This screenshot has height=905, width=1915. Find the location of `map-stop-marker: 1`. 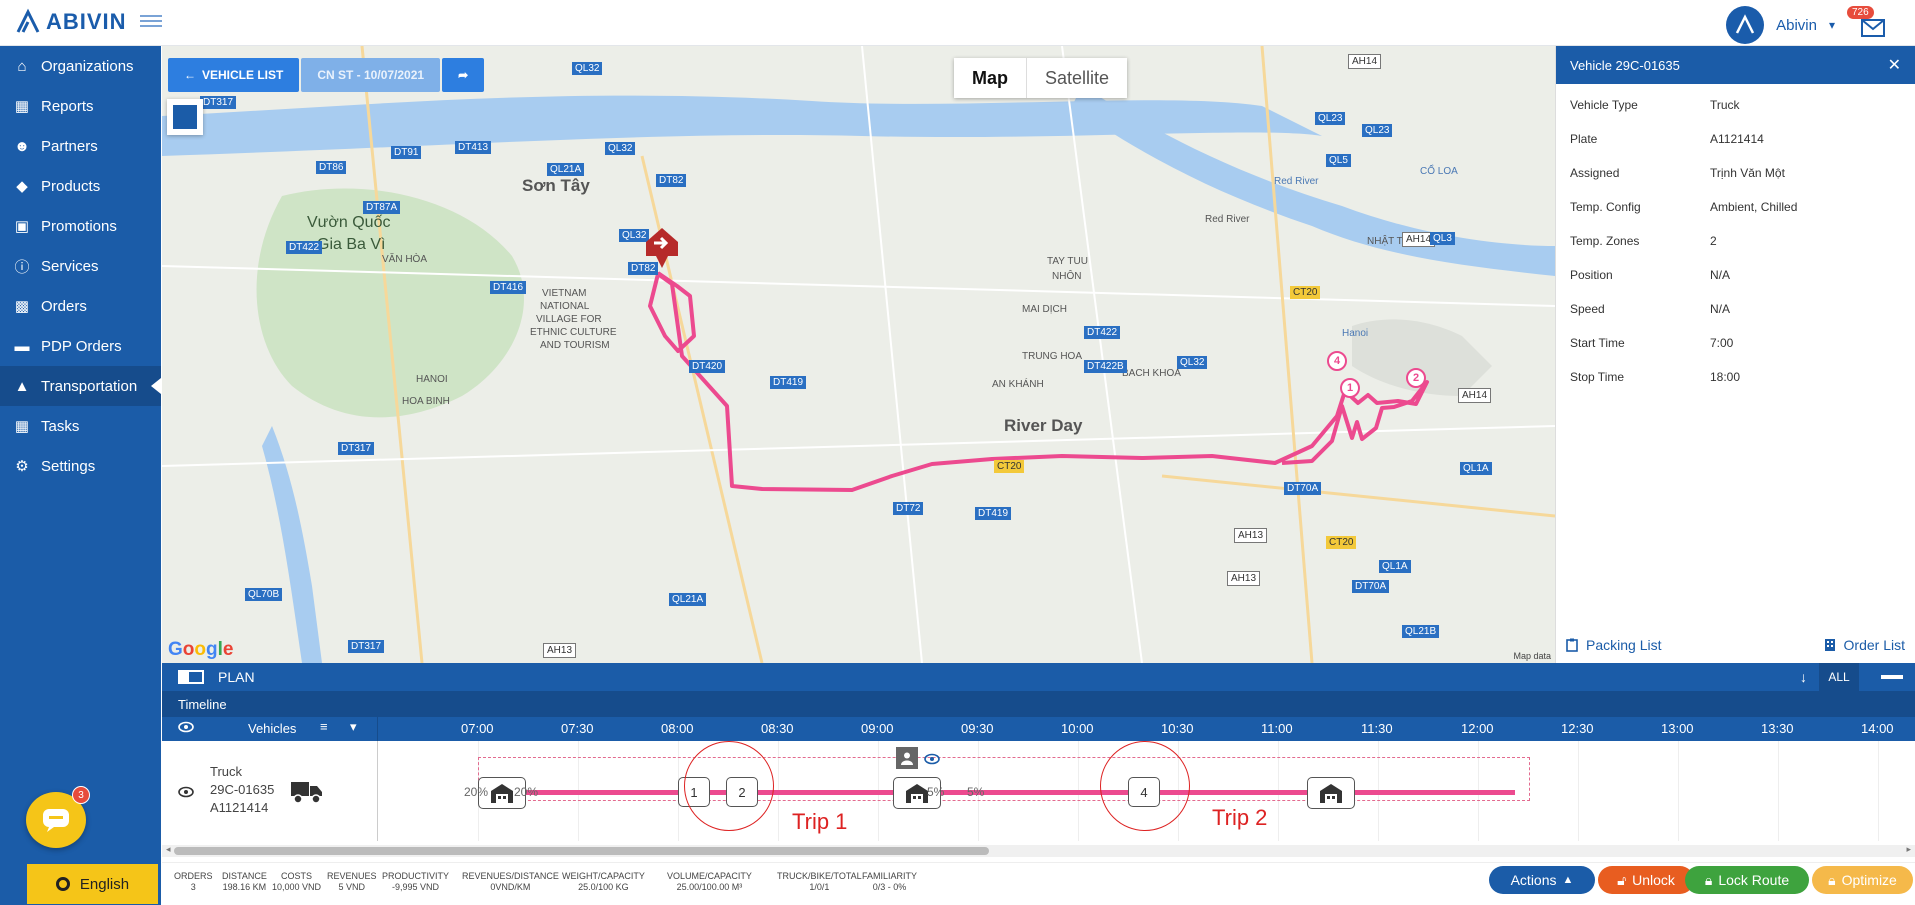

map-stop-marker: 1 is located at coordinates (1350, 388).